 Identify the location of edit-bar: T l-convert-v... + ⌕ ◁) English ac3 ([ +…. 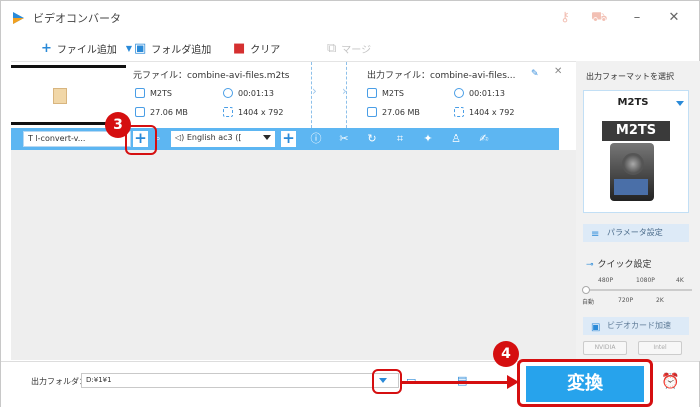
(285, 139).